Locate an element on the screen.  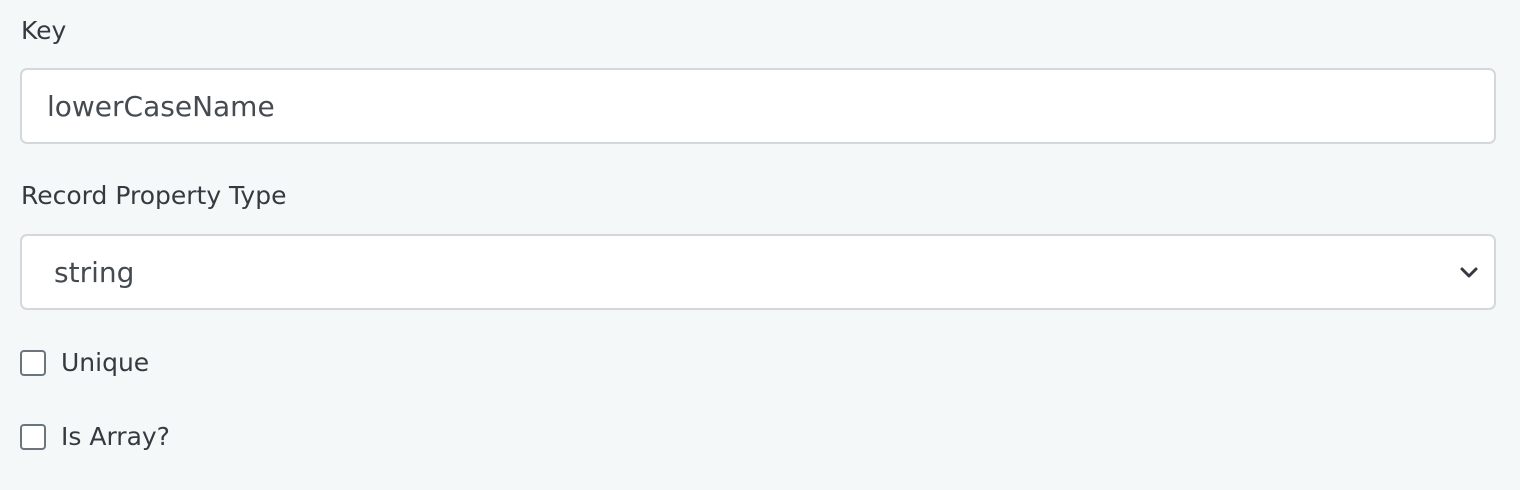
is-array-option: Is Array? is located at coordinates (95, 437).